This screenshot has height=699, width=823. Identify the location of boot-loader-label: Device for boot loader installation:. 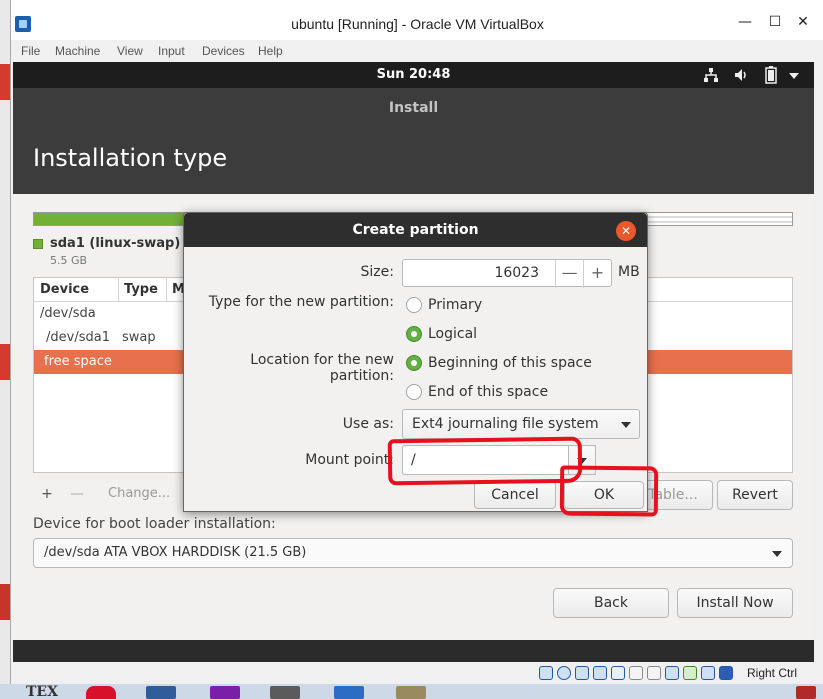
(154, 524).